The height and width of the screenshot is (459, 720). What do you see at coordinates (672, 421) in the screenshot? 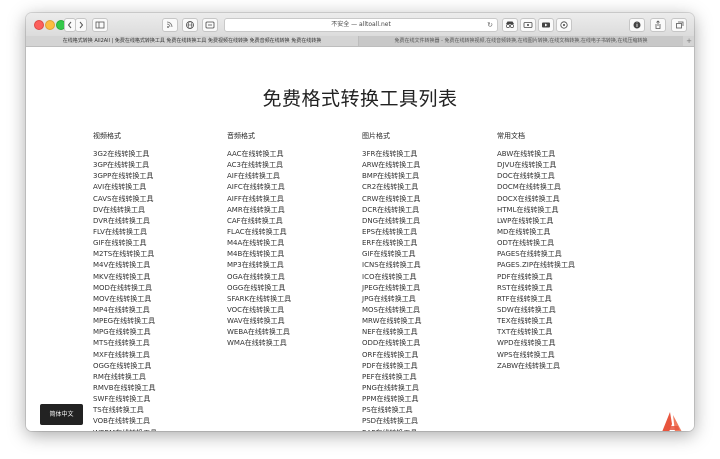
I see `alltoall-logo-icon` at bounding box center [672, 421].